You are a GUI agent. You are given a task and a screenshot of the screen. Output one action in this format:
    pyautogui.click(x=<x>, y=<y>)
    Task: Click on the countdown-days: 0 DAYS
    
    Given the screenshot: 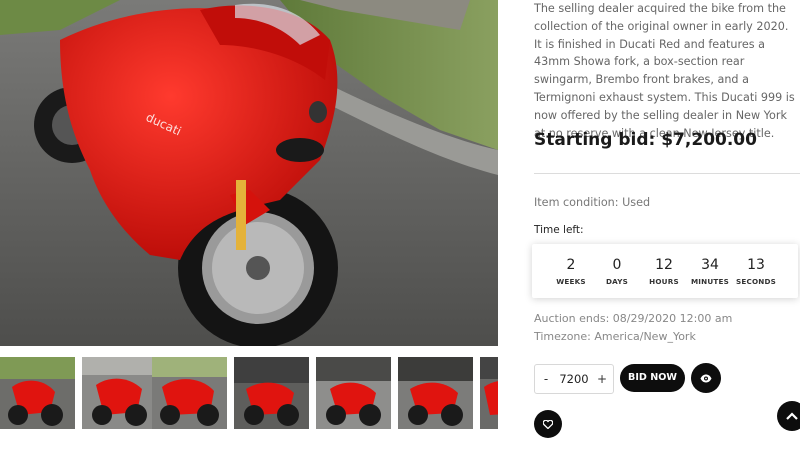 What is the action you would take?
    pyautogui.click(x=617, y=271)
    